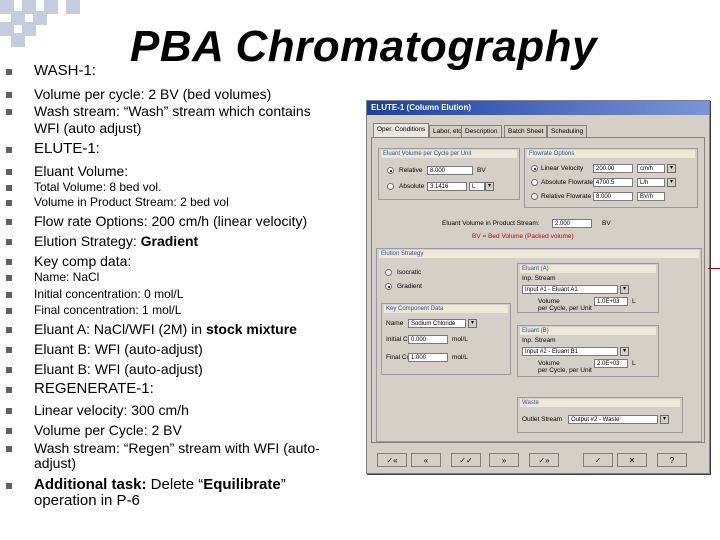  What do you see at coordinates (447, 186) in the screenshot?
I see `absolute-value-field: 3.1416` at bounding box center [447, 186].